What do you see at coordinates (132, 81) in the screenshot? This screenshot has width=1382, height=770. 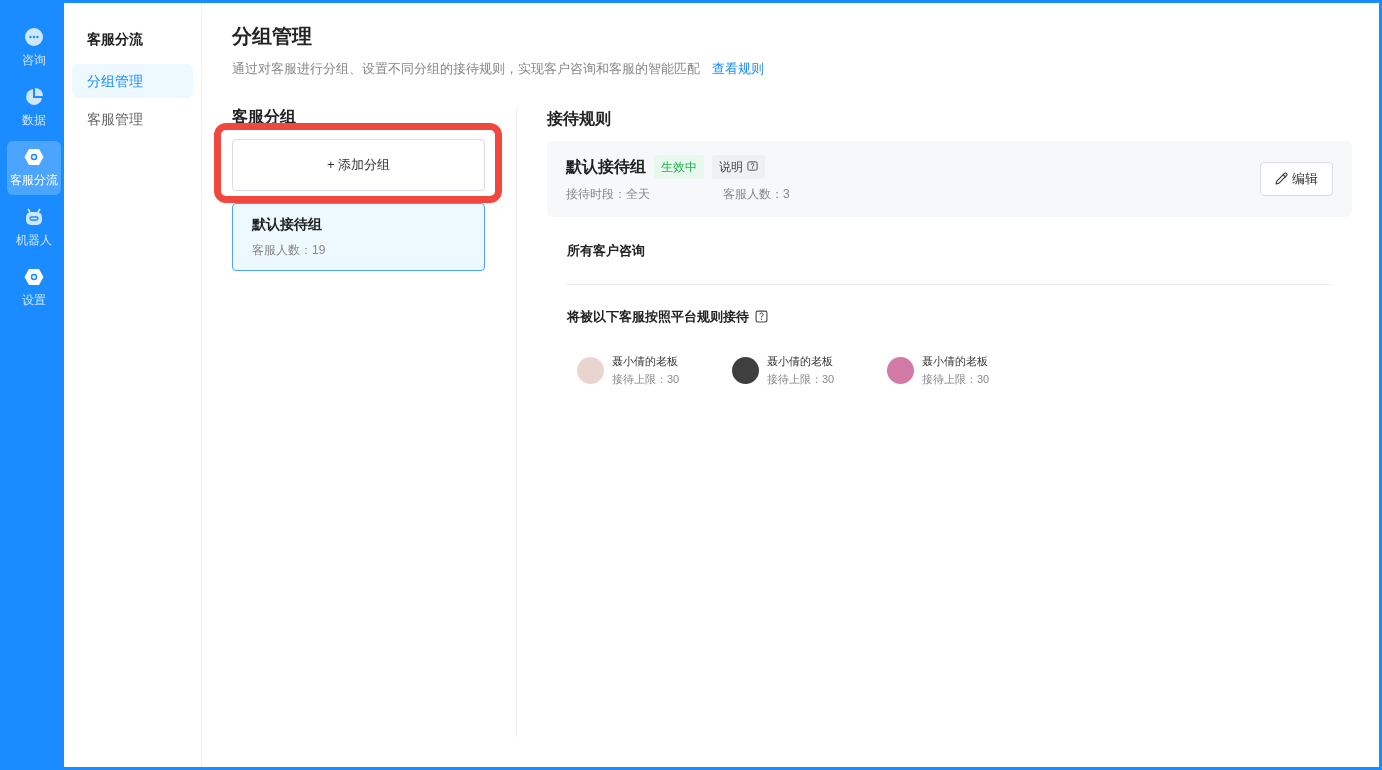 I see `sub-navigation-item: 分组管理` at bounding box center [132, 81].